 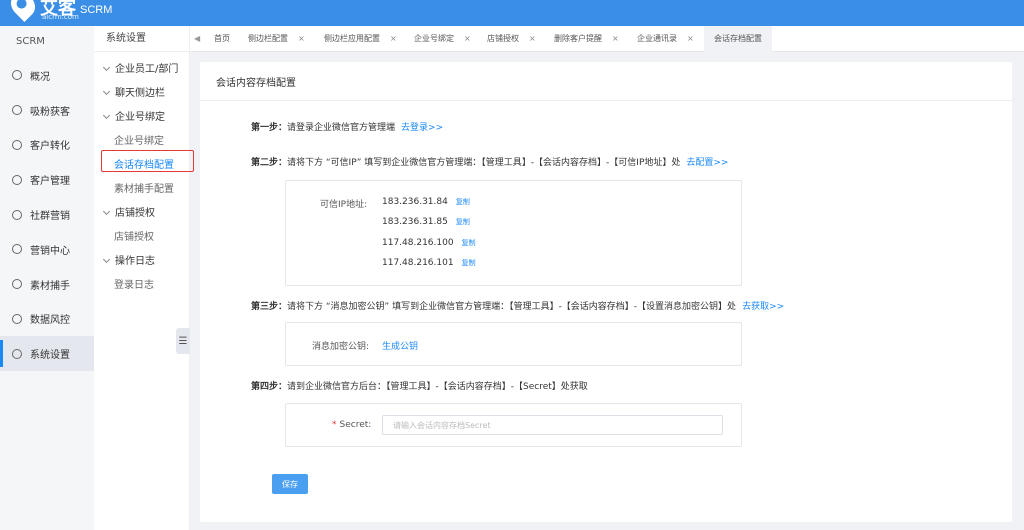 I want to click on step-text: 请到企业微信官方后台：【管理工具】-【会话内容存档】-【Secret】处获取, so click(x=437, y=387).